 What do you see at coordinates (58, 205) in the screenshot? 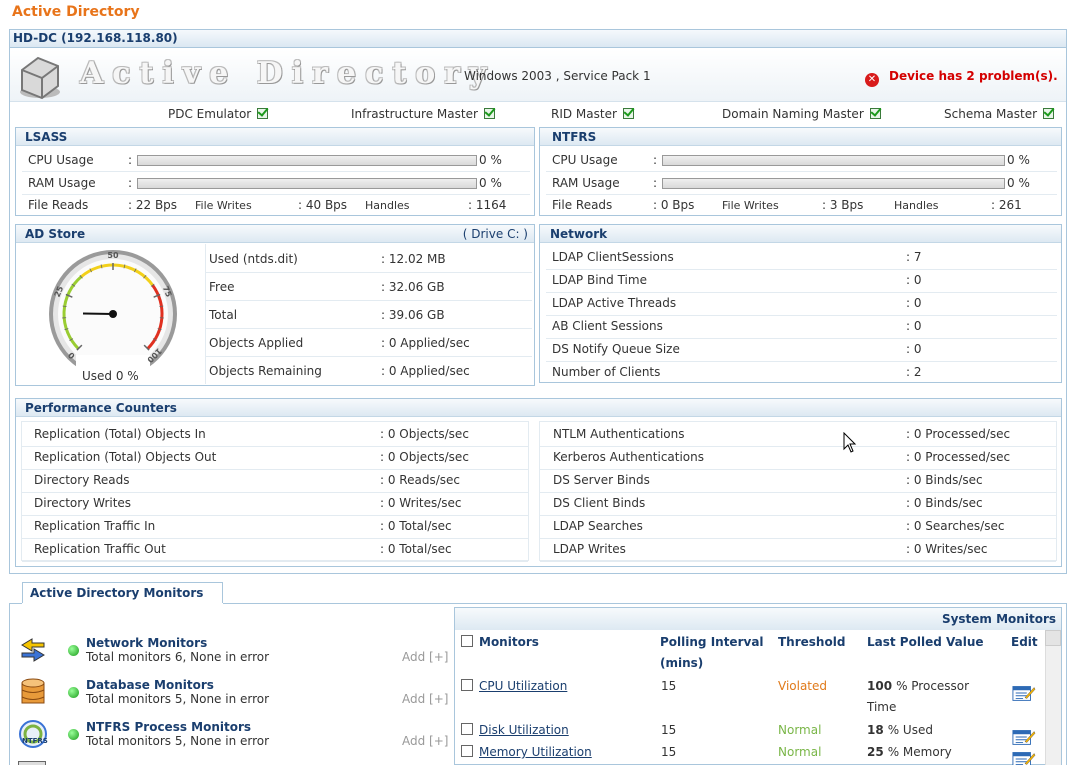
I see `lsass-reads-label: File Reads` at bounding box center [58, 205].